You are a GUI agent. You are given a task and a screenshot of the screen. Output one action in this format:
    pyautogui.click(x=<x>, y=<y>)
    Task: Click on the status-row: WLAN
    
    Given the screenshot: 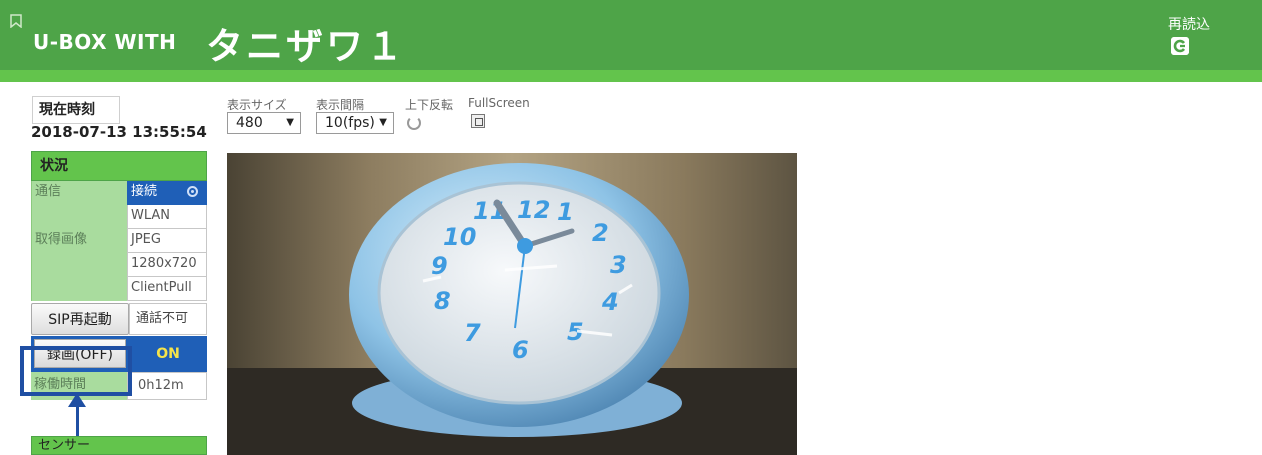 What is the action you would take?
    pyautogui.click(x=119, y=217)
    